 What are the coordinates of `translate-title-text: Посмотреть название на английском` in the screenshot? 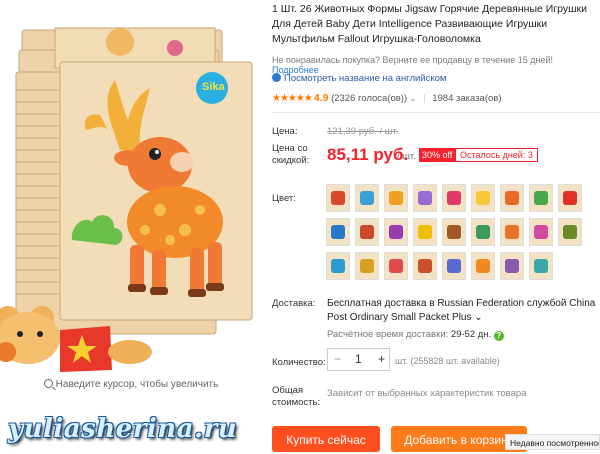 It's located at (365, 78).